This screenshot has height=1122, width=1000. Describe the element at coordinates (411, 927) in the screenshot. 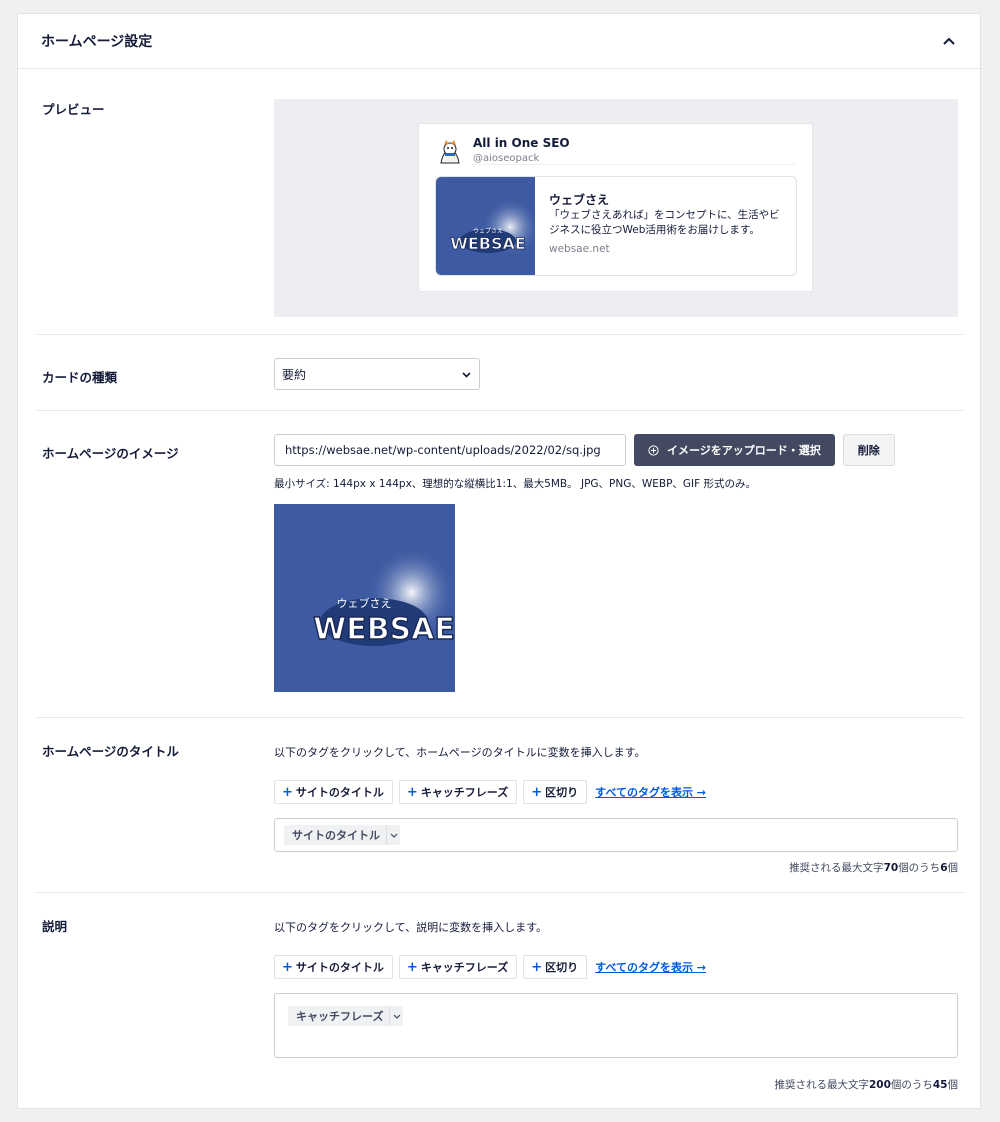

I see `description-instruction: 以下のタグをクリックして、説明に変数を挿入します。` at that location.